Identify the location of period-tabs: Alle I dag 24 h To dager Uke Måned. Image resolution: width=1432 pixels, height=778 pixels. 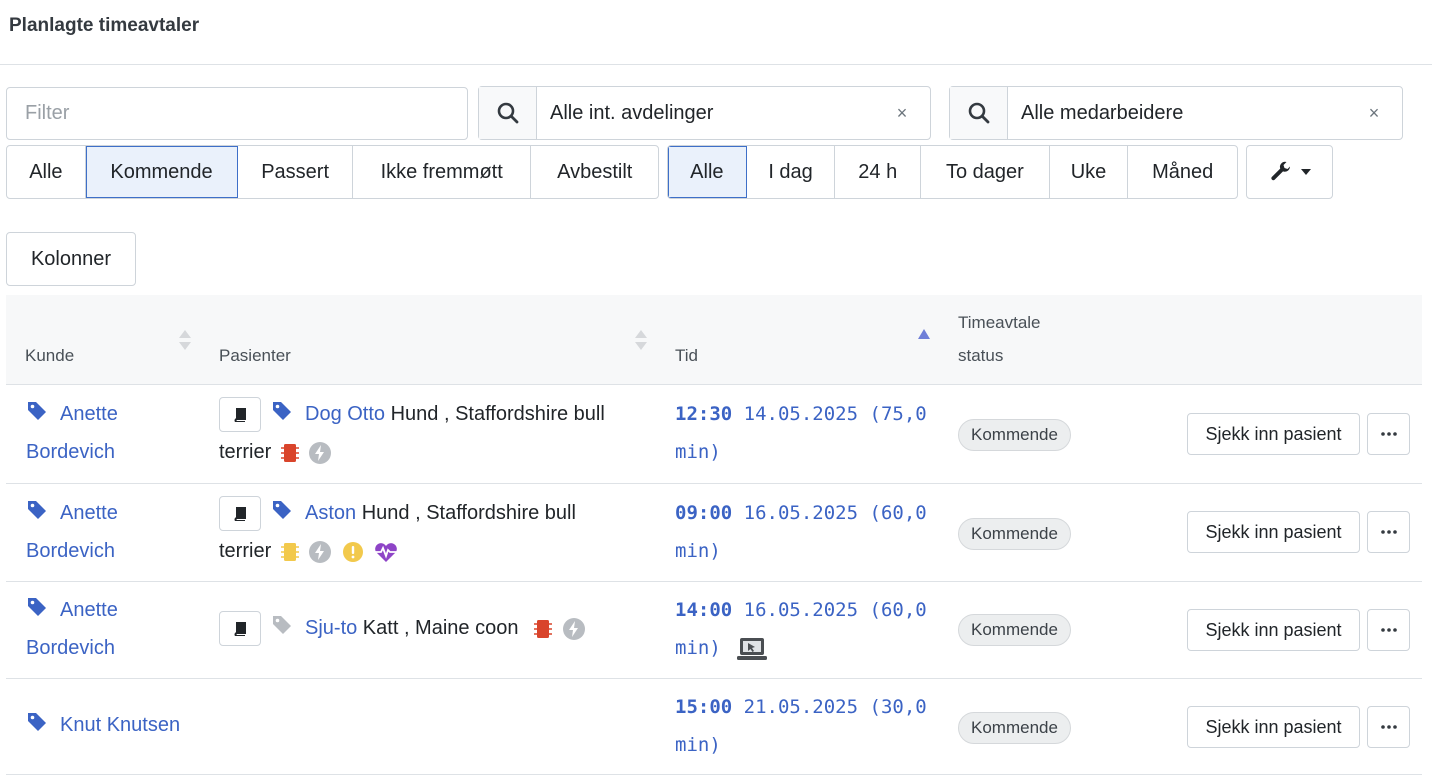
(952, 172).